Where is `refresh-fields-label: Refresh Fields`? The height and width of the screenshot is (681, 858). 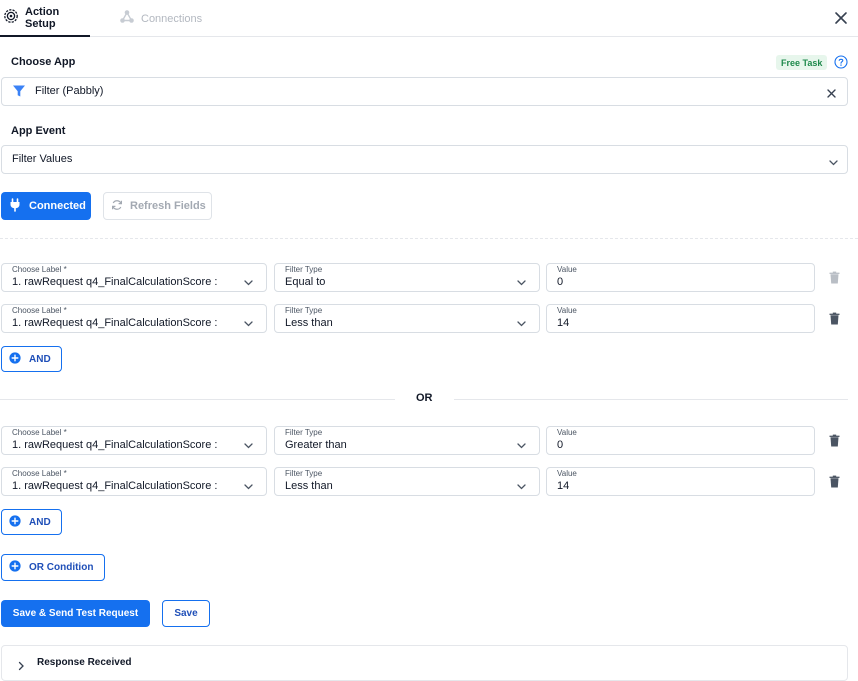
refresh-fields-label: Refresh Fields is located at coordinates (168, 206).